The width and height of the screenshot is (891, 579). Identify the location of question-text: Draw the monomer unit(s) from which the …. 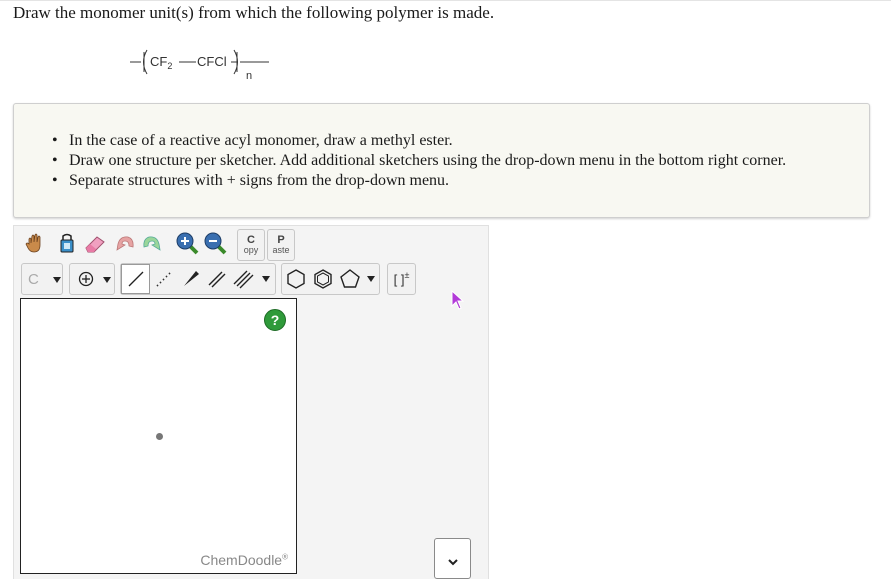
(254, 12).